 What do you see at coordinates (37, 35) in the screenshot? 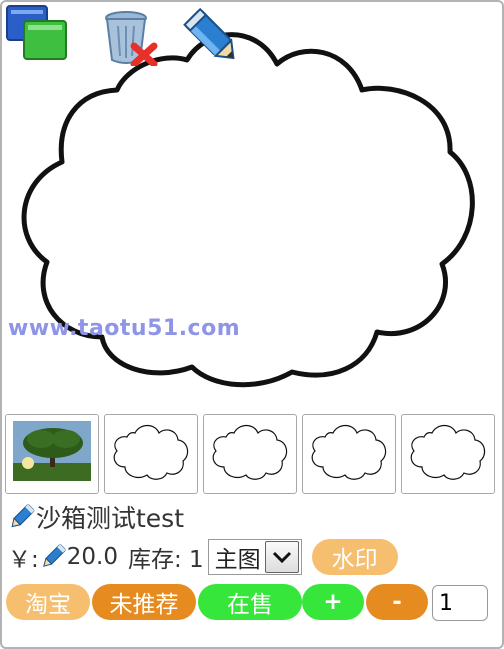
I see `windows-icon` at bounding box center [37, 35].